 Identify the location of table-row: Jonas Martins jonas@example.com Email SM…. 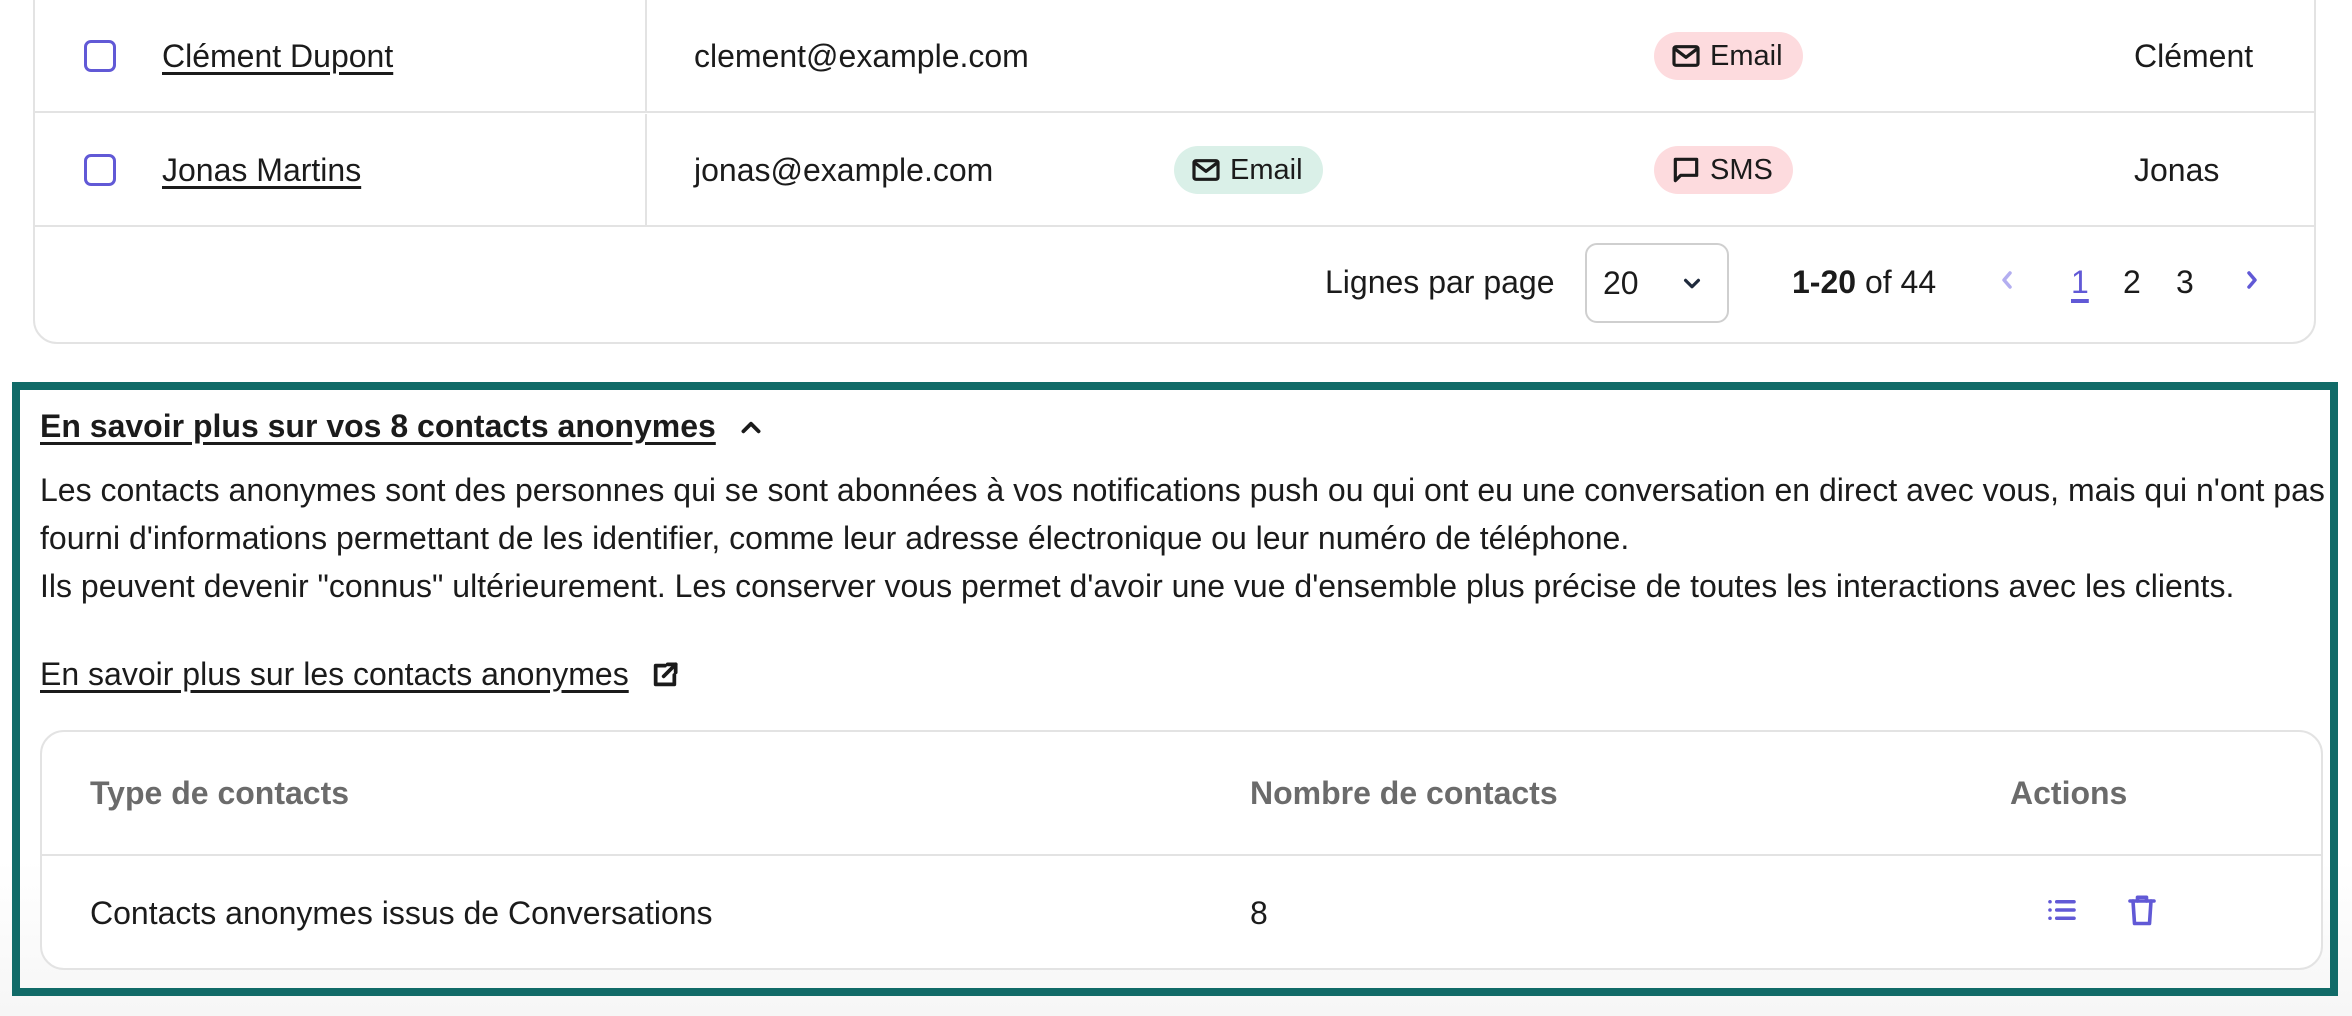
(1174, 170).